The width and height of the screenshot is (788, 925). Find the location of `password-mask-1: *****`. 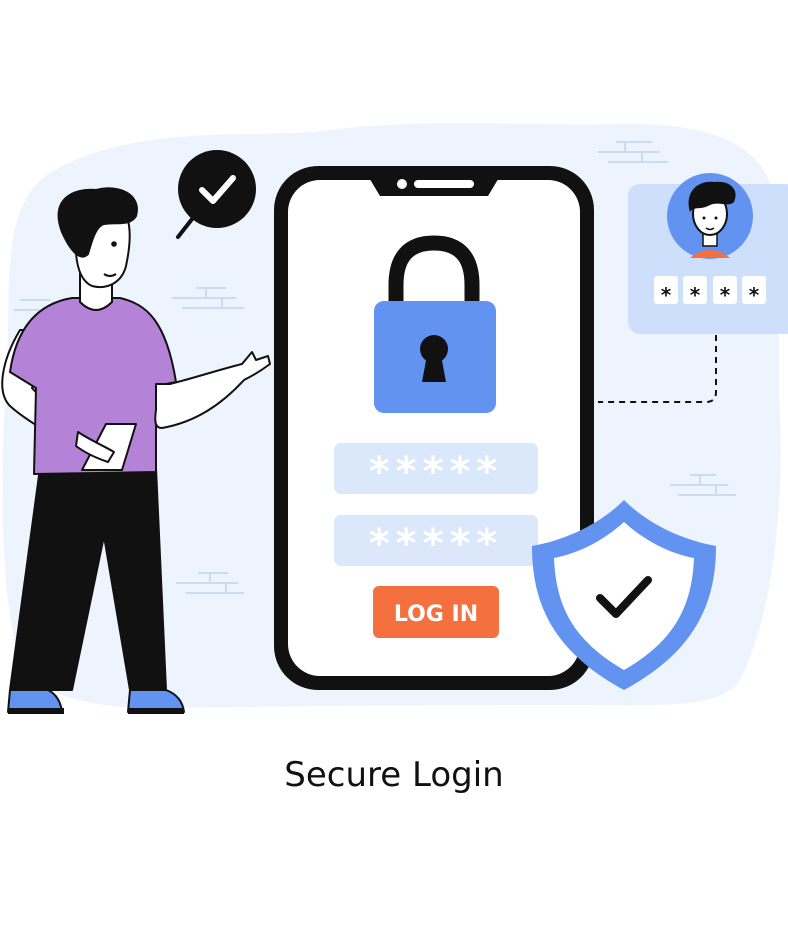

password-mask-1: ***** is located at coordinates (436, 472).